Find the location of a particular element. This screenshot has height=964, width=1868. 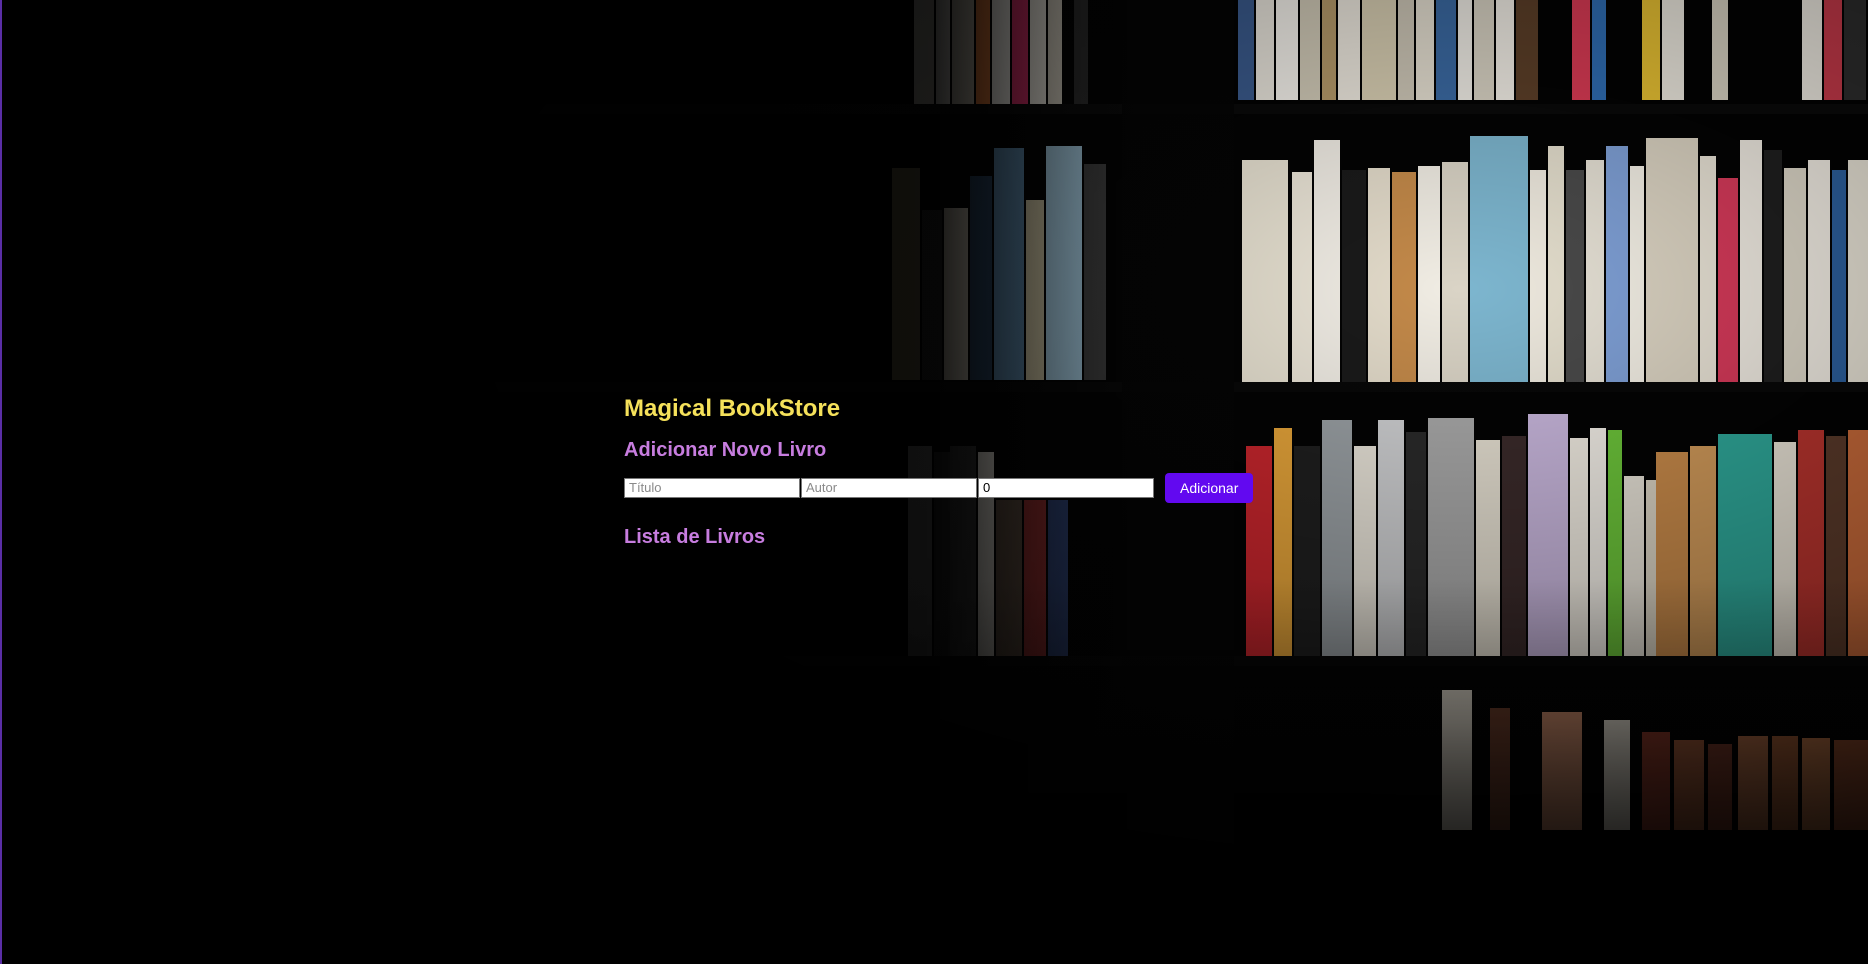

price-input is located at coordinates (1066, 487).